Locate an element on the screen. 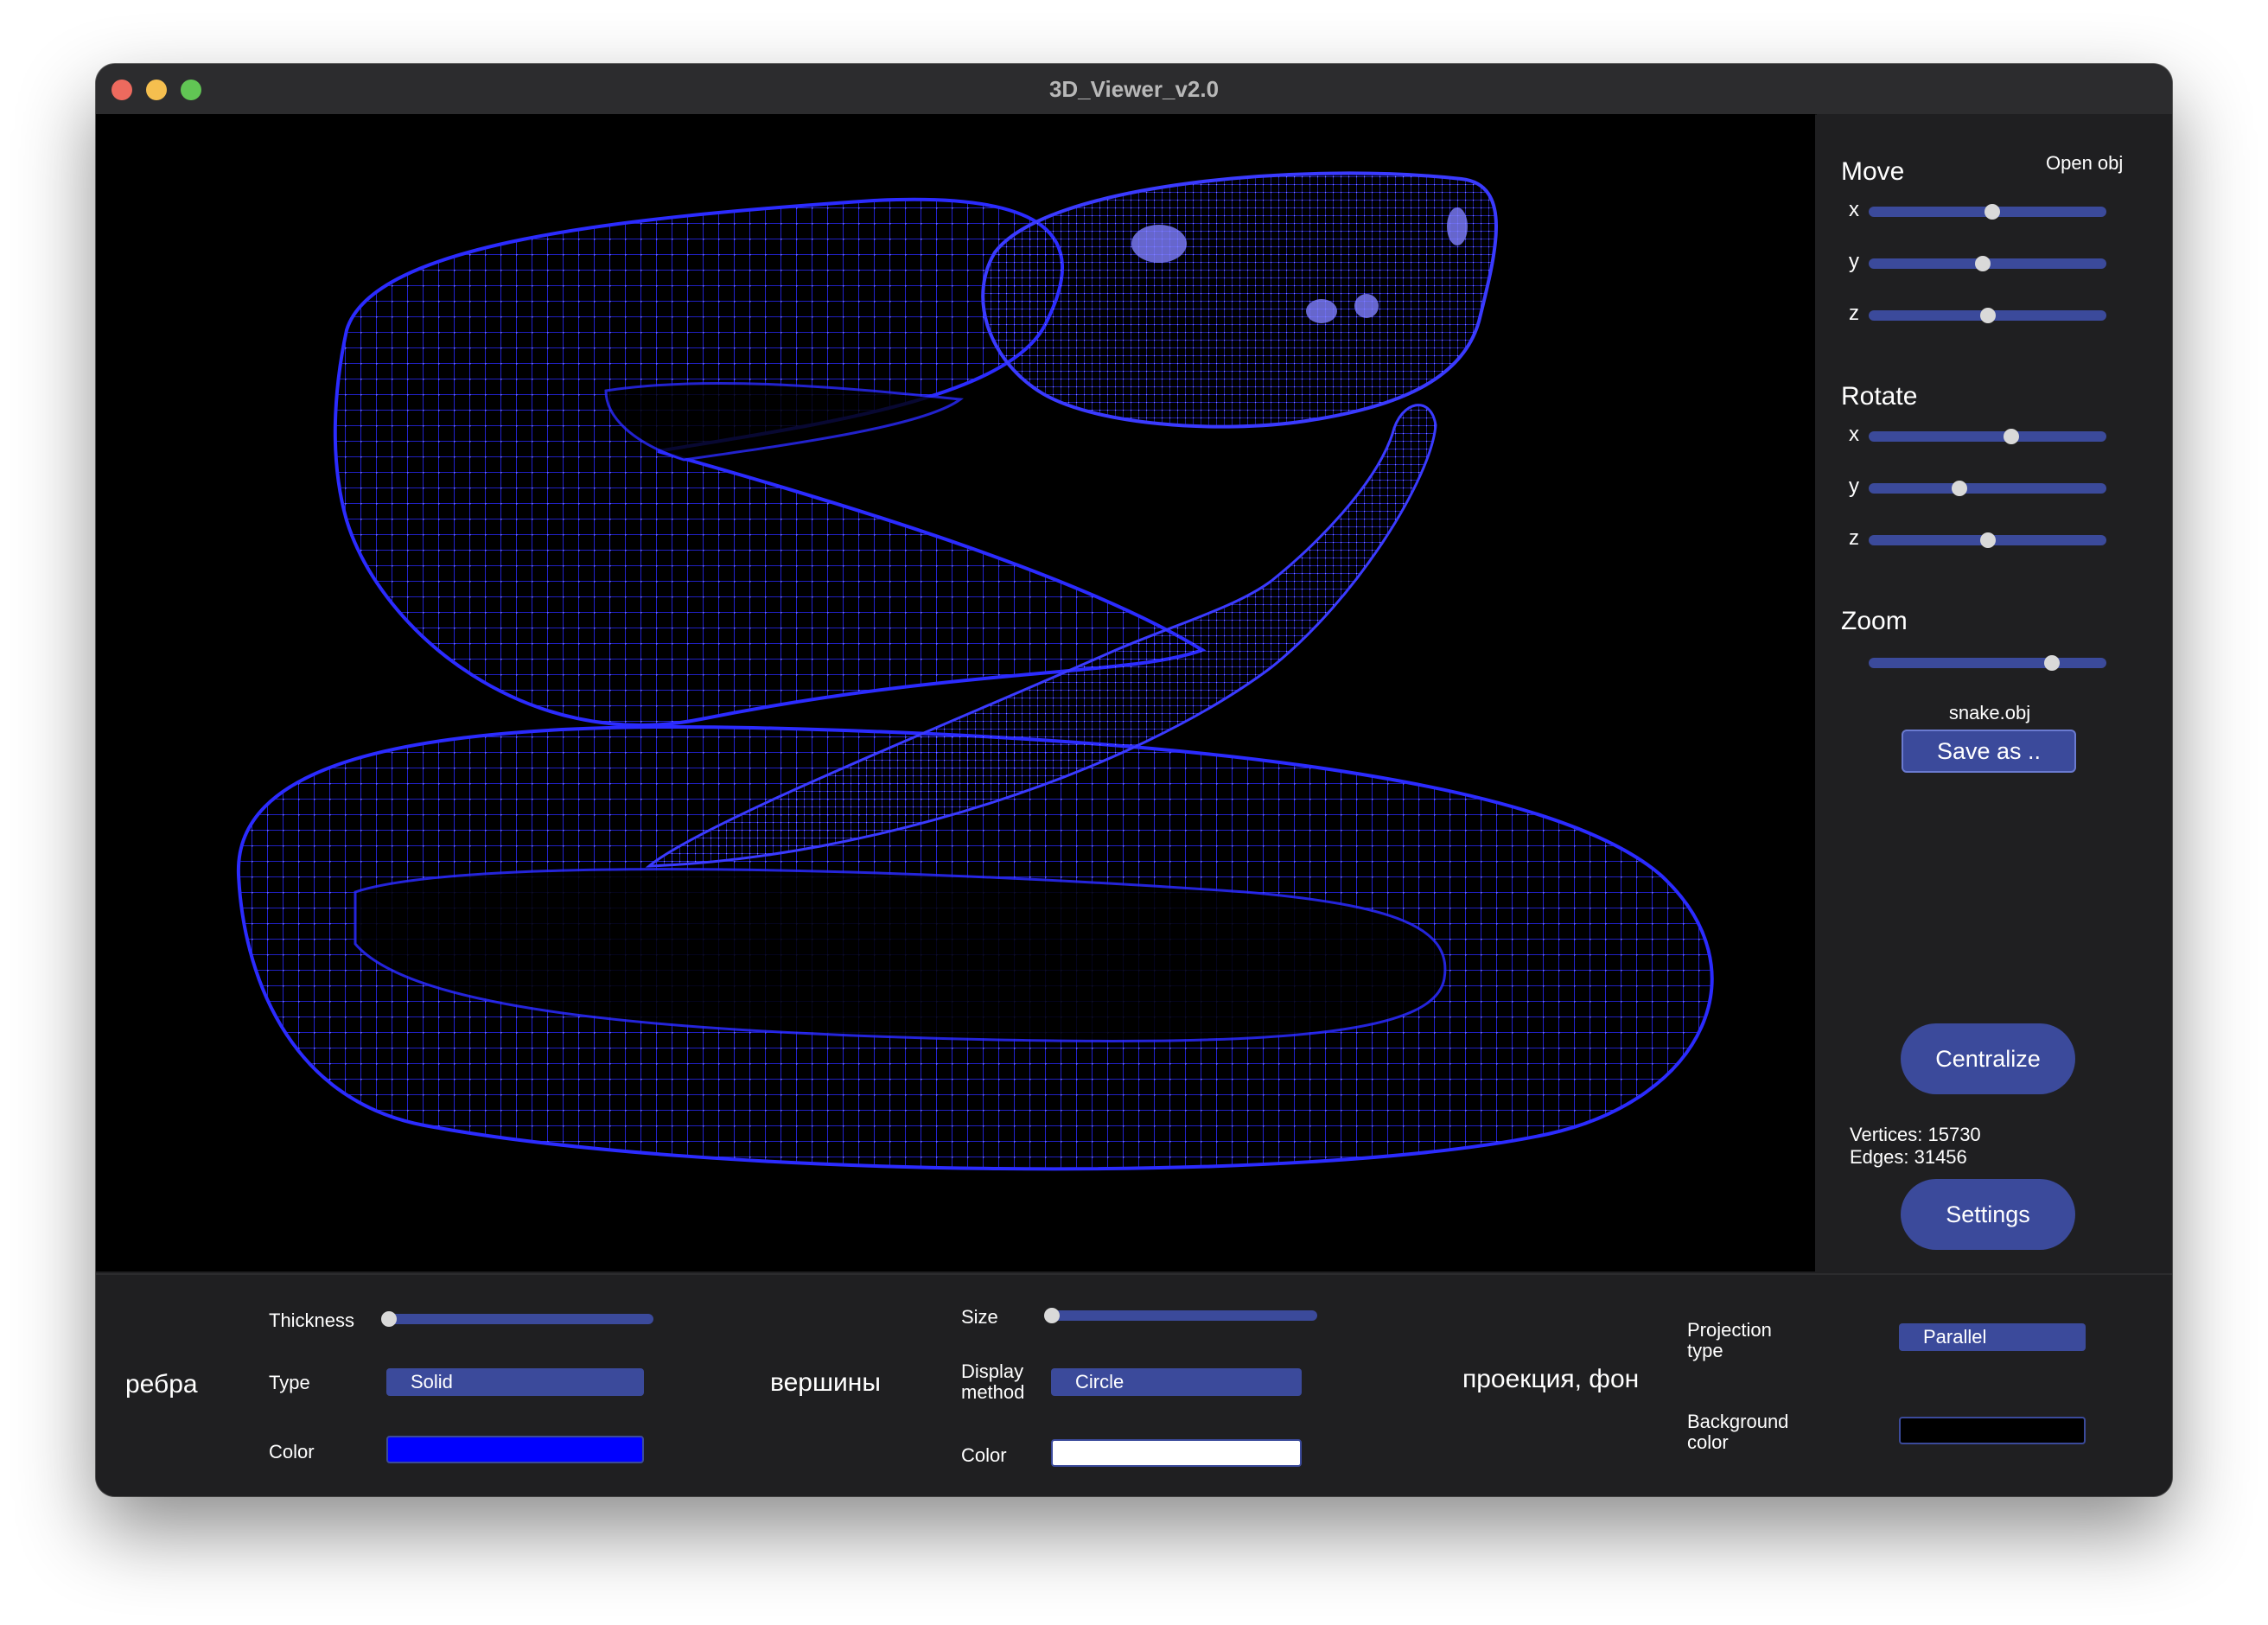  projection-type-label: Projection type is located at coordinates (1729, 1340).